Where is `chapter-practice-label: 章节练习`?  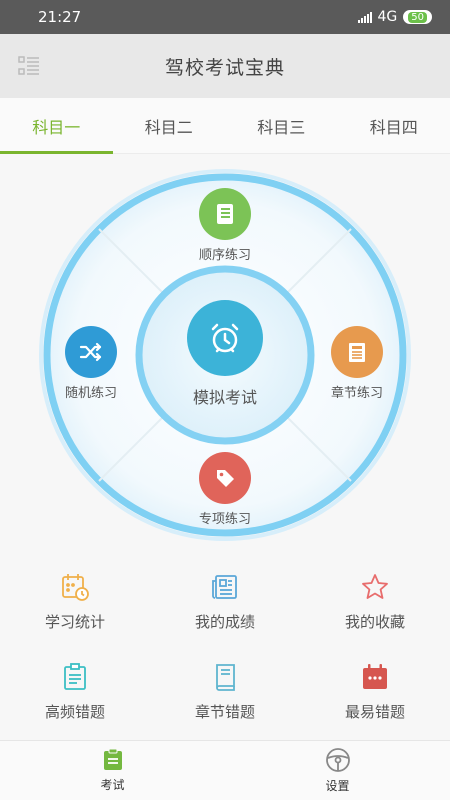 chapter-practice-label: 章节练习 is located at coordinates (356, 393).